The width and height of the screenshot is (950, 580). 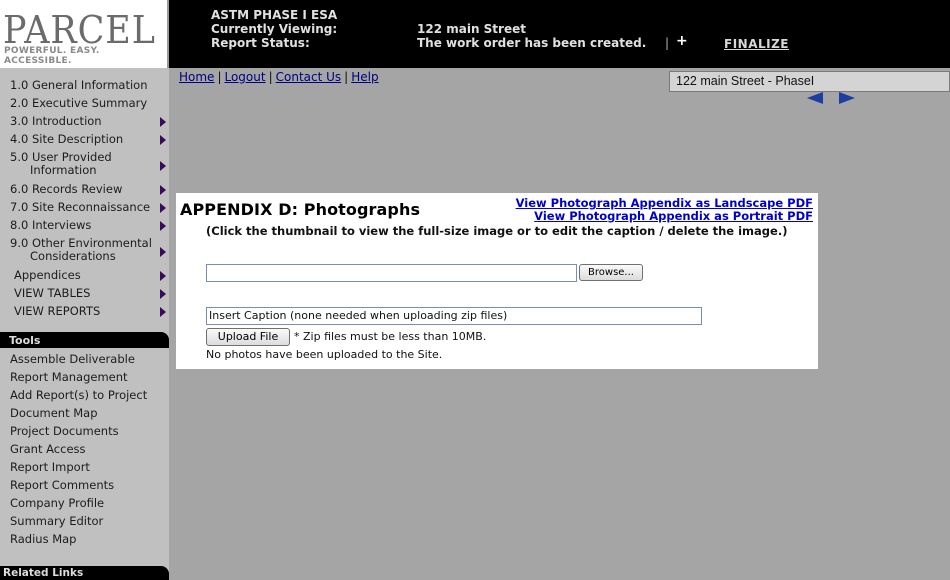 What do you see at coordinates (390, 336) in the screenshot?
I see `zip-size-note: * Zip files must be less than 10MB.` at bounding box center [390, 336].